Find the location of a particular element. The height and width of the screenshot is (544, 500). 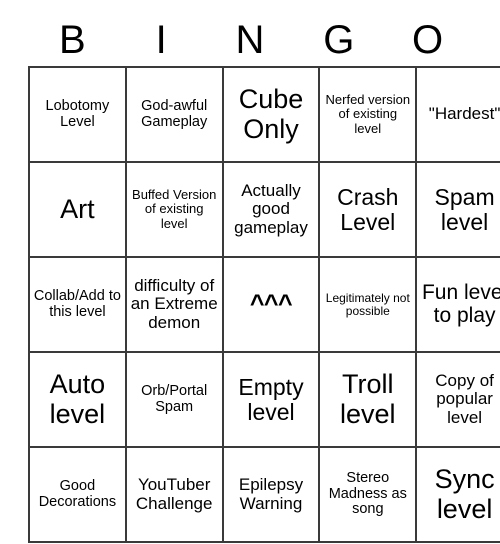

bingo-cell-3-1: Orb/Portal Spam is located at coordinates (174, 400).